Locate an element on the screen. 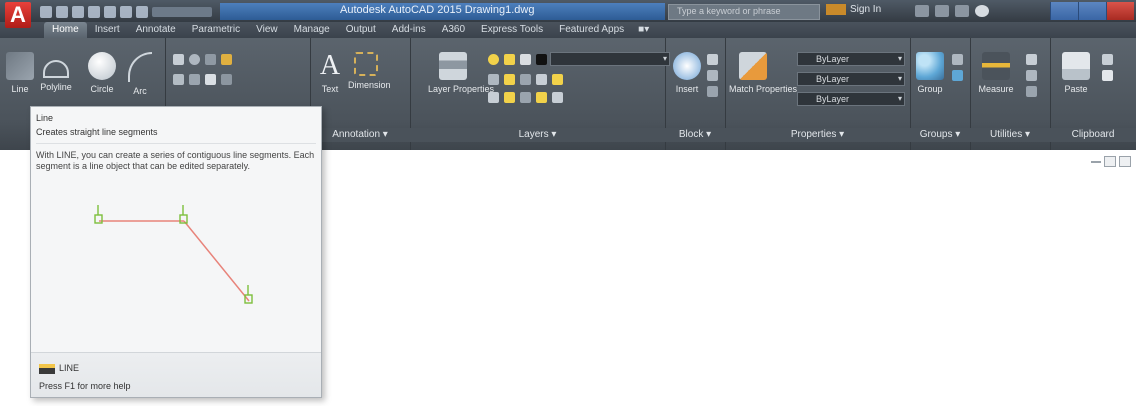 This screenshot has width=1136, height=406. move-icon is located at coordinates (178, 59).